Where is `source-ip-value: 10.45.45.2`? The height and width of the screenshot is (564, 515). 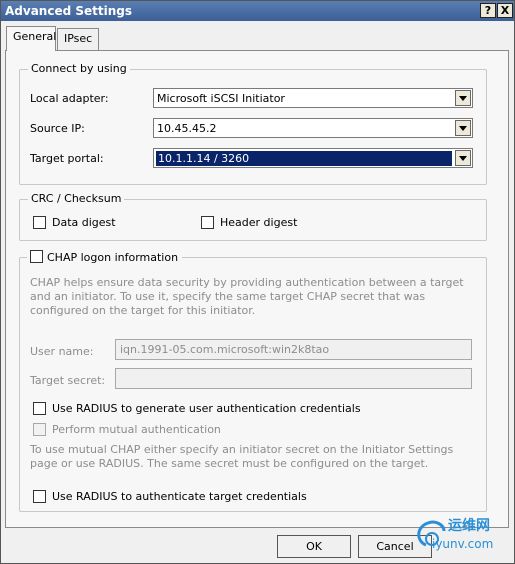
source-ip-value: 10.45.45.2 is located at coordinates (187, 128).